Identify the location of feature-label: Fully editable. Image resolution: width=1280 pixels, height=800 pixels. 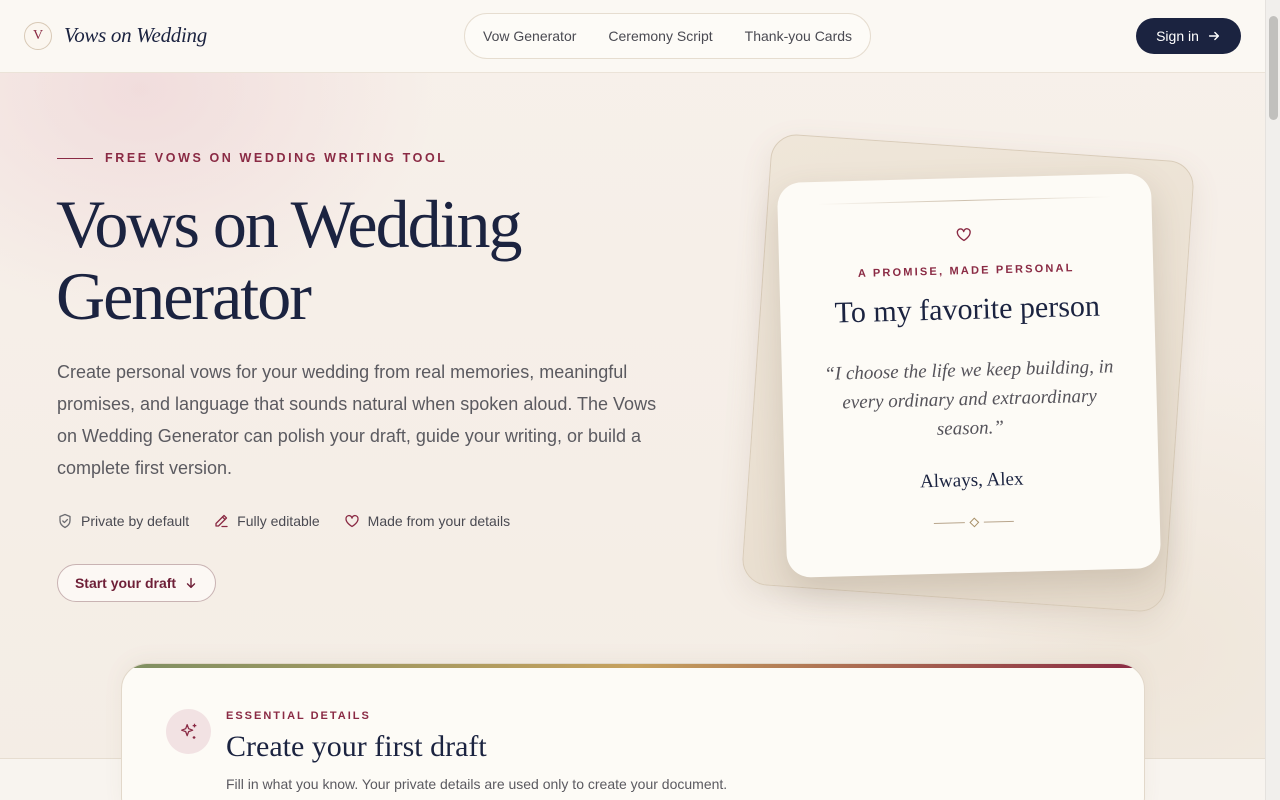
(278, 521).